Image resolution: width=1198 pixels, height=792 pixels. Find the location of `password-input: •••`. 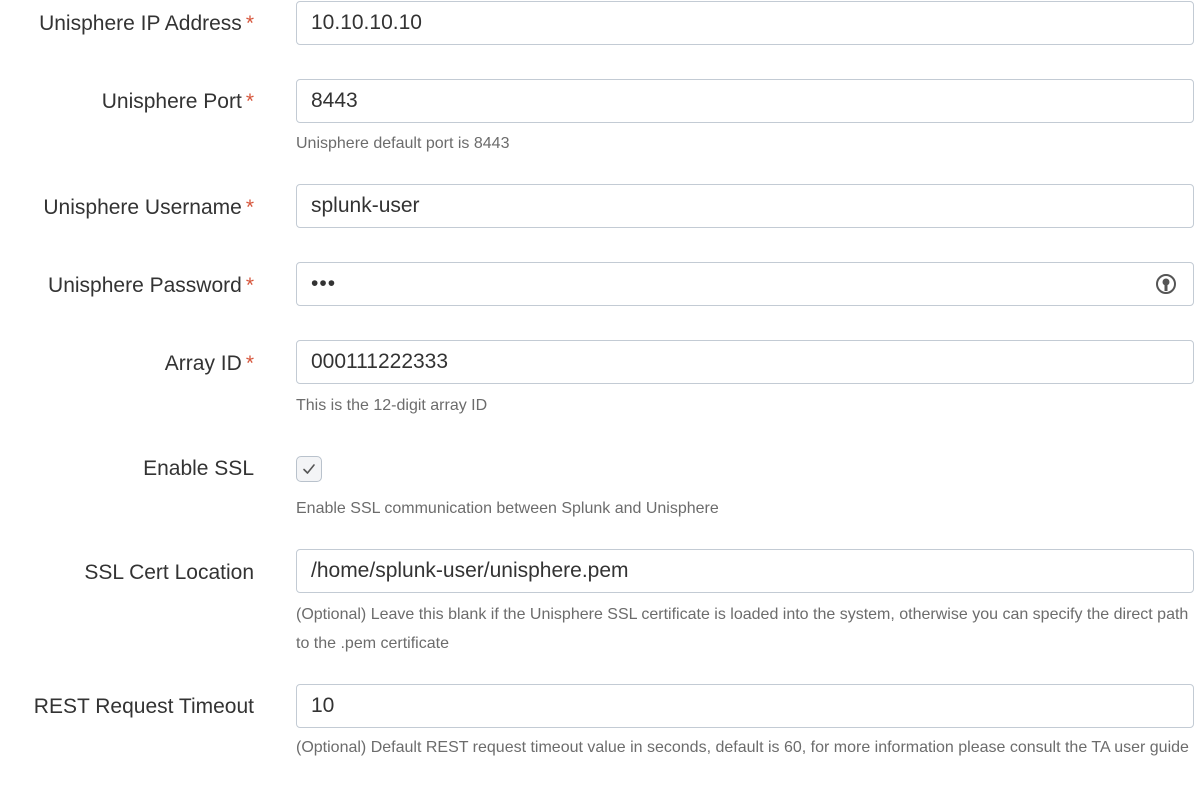

password-input: ••• is located at coordinates (745, 284).